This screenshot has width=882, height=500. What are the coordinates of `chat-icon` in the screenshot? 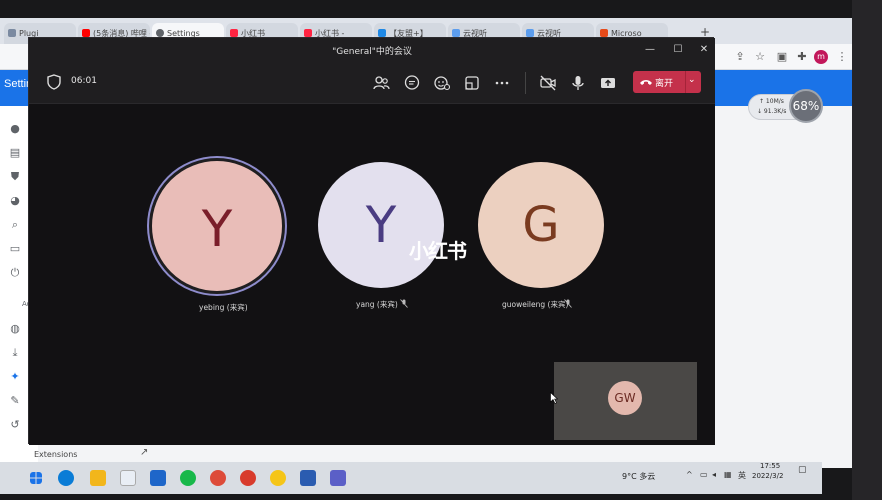 It's located at (412, 83).